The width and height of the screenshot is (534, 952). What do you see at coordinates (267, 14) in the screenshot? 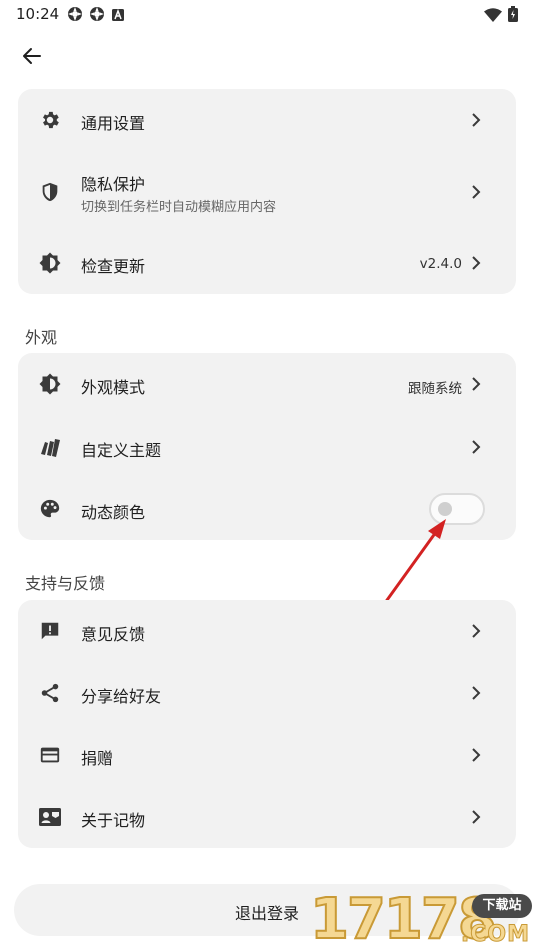
I see `status-bar: 10:24` at bounding box center [267, 14].